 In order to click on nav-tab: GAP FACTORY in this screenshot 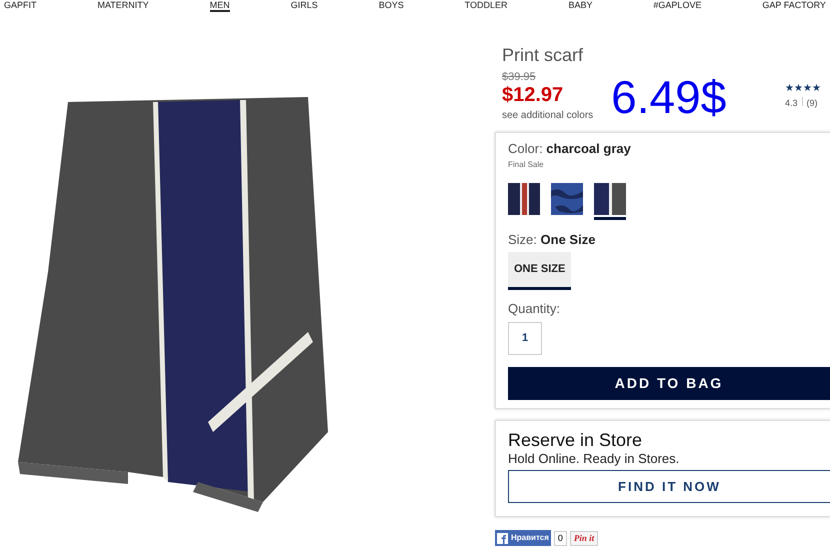, I will do `click(794, 5)`.